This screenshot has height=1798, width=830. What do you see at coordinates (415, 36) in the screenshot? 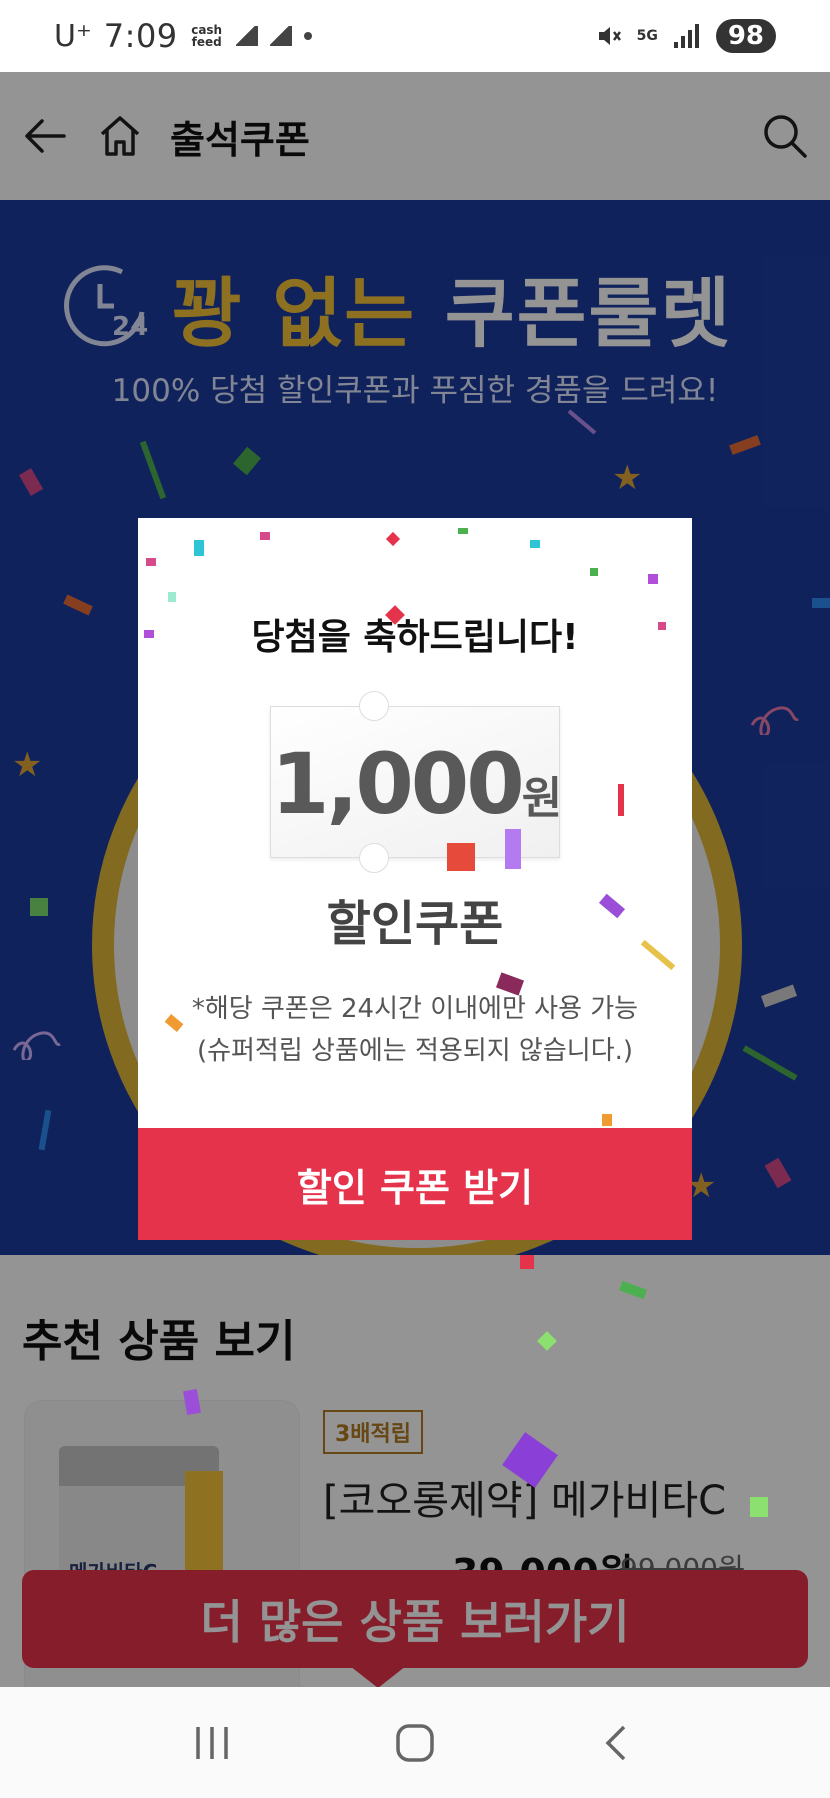
I see `status-bar: U⁺ 7:09 cash feed 5G 98` at bounding box center [415, 36].